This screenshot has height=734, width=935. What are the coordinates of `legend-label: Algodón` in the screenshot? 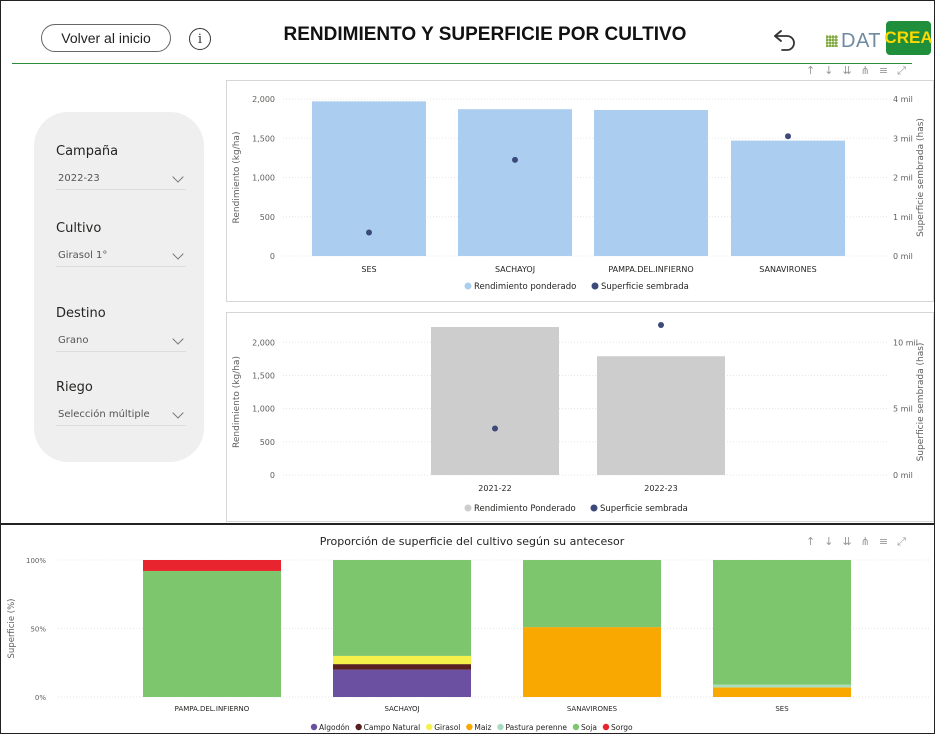 It's located at (334, 727).